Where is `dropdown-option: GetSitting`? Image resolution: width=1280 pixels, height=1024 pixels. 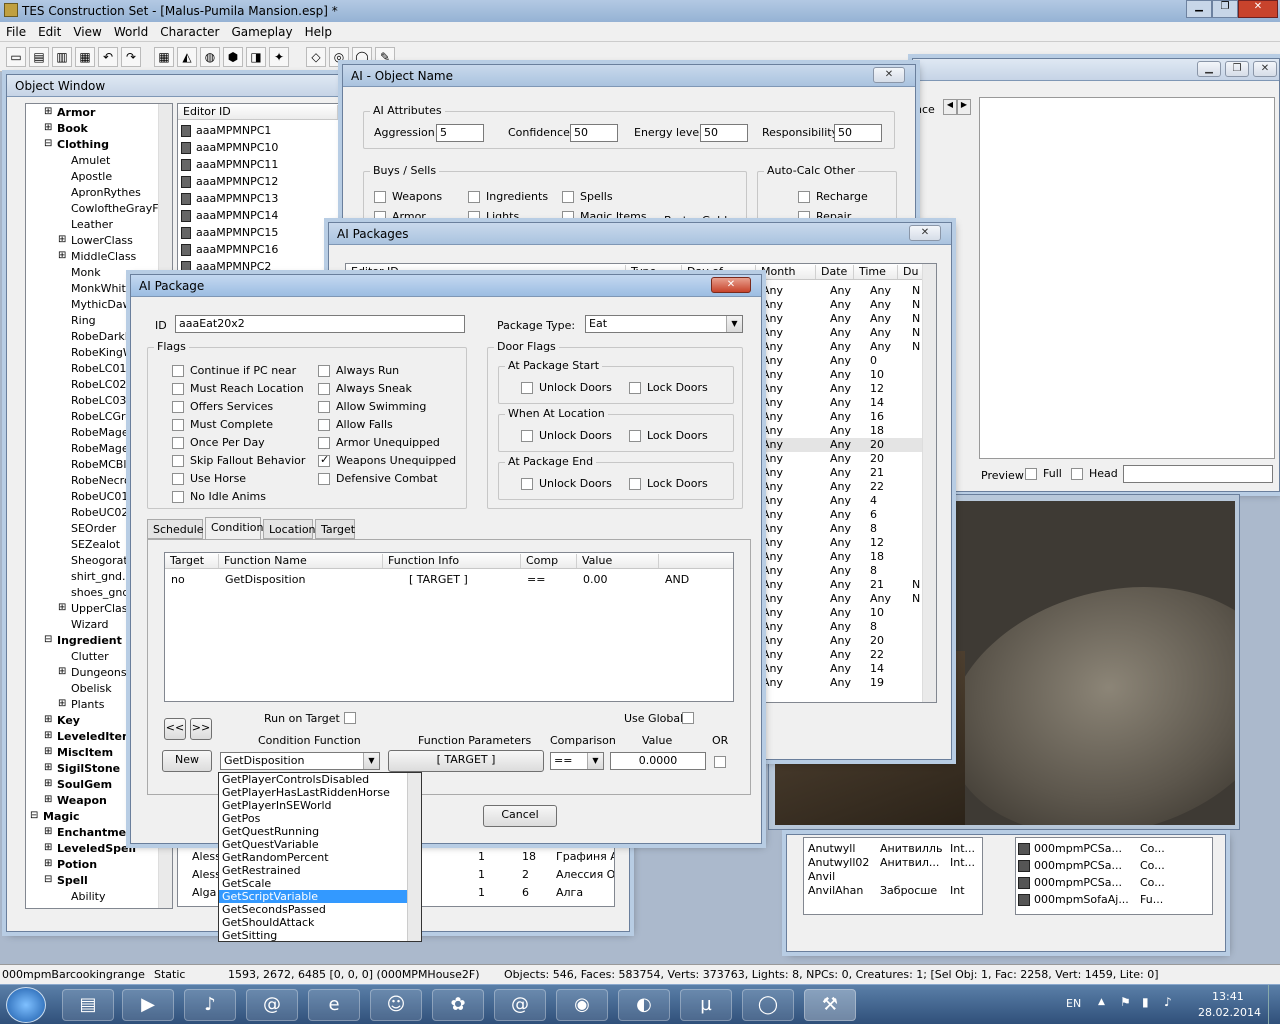 dropdown-option: GetSitting is located at coordinates (313, 935).